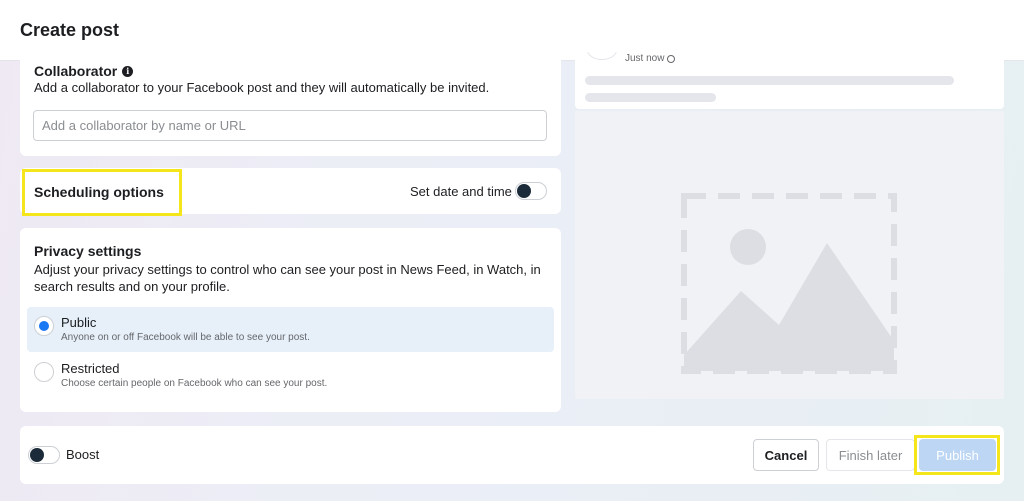  I want to click on privacy-title: Privacy settings, so click(88, 251).